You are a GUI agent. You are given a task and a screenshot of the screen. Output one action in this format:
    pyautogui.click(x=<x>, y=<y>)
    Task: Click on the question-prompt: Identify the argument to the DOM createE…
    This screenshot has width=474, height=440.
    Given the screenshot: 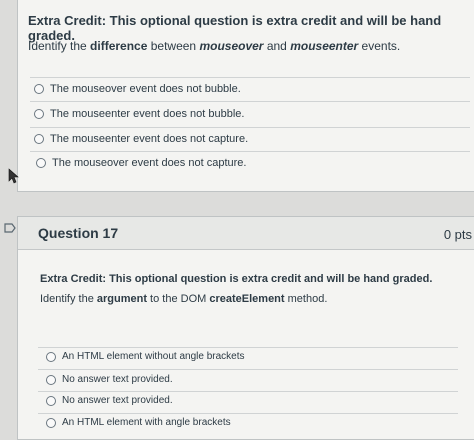 What is the action you would take?
    pyautogui.click(x=183, y=299)
    